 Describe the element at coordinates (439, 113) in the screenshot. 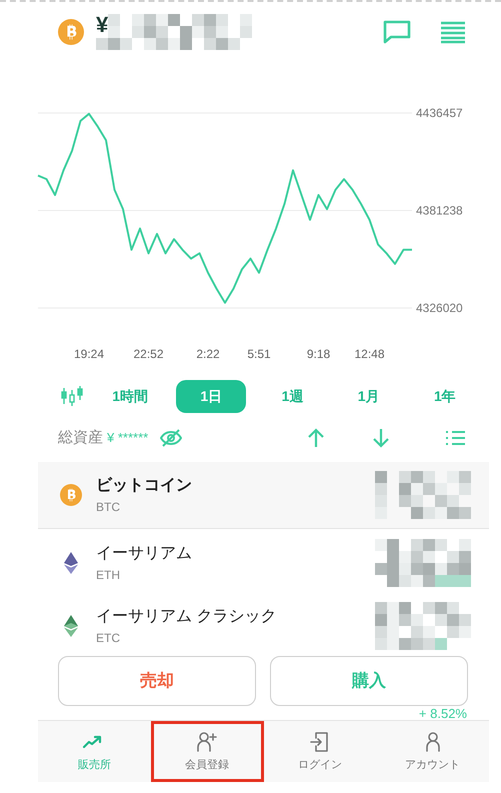

I see `y-axis-label: 4436457` at that location.